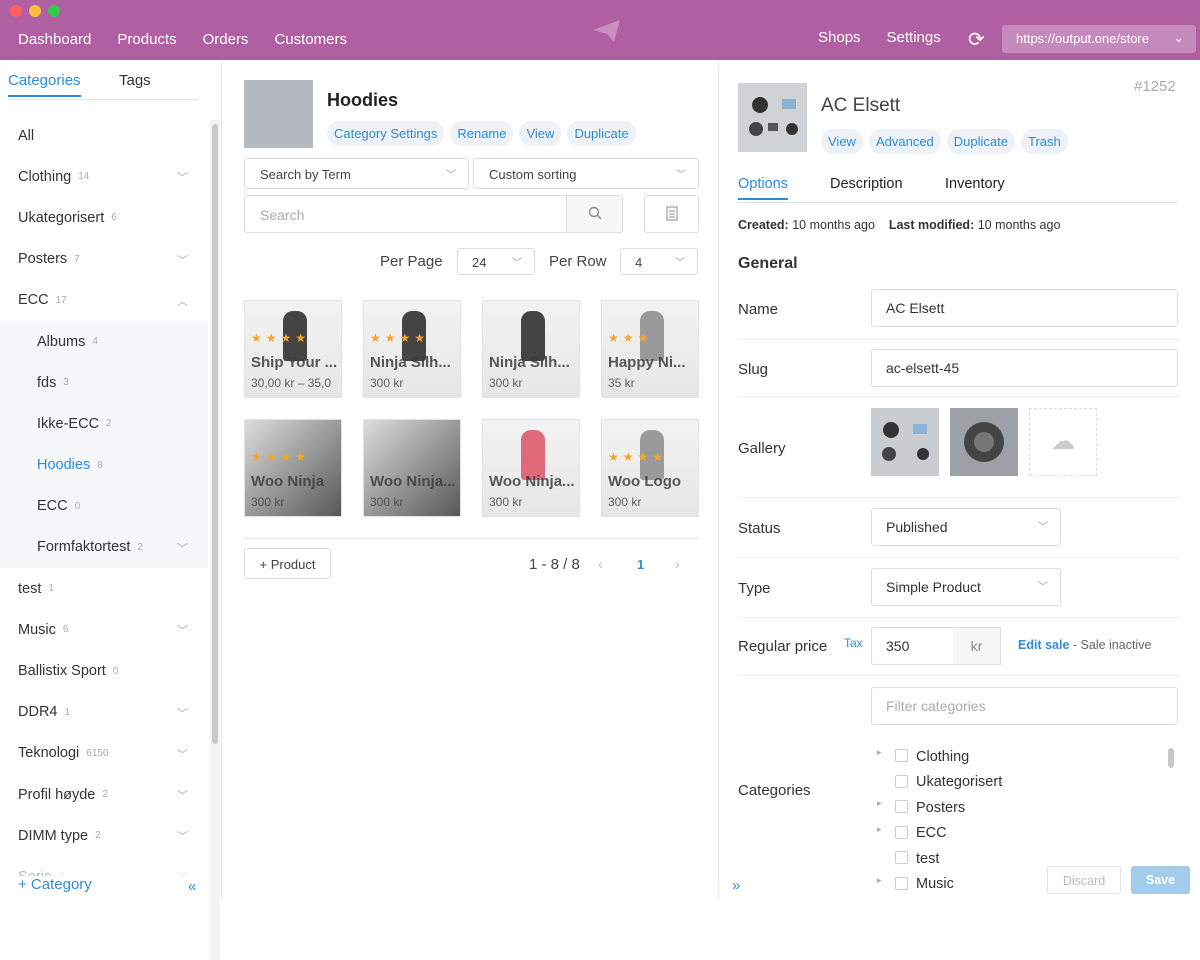 Image resolution: width=1200 pixels, height=960 pixels. I want to click on category-checkbox-item: ▸ ECC, so click(1017, 834).